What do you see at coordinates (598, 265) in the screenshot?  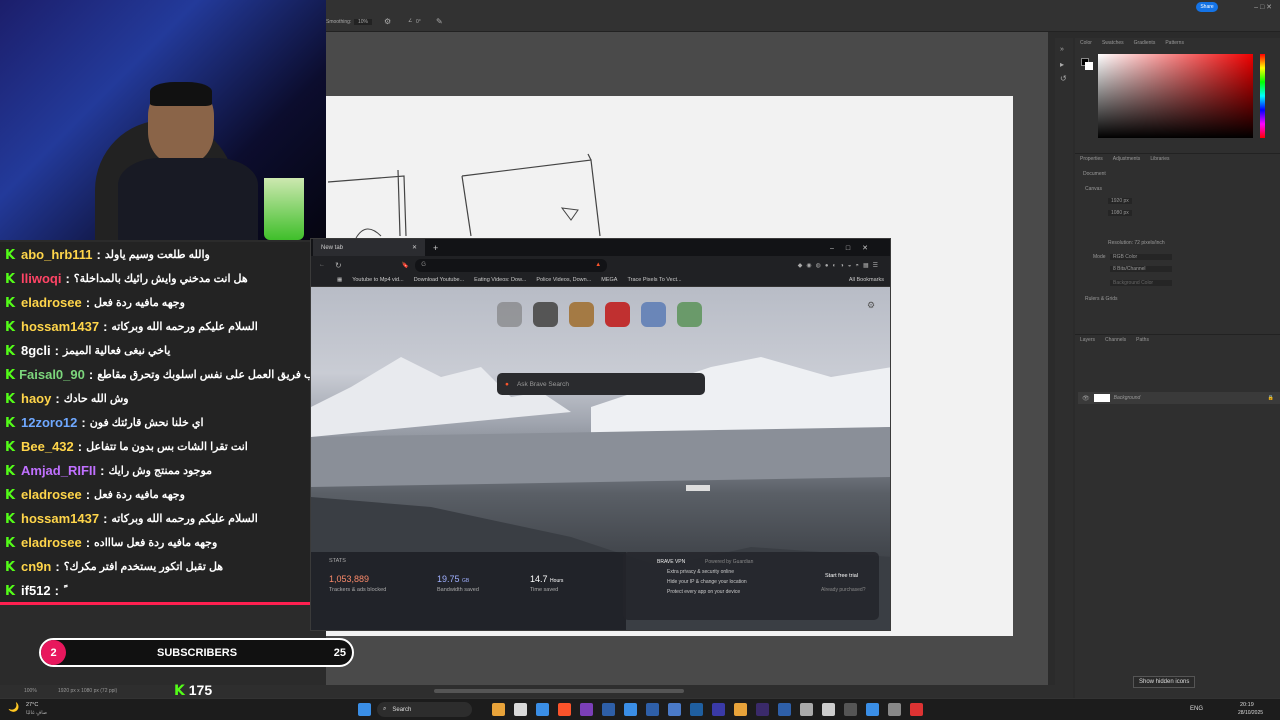 I see `brave-shields-icon: ▲` at bounding box center [598, 265].